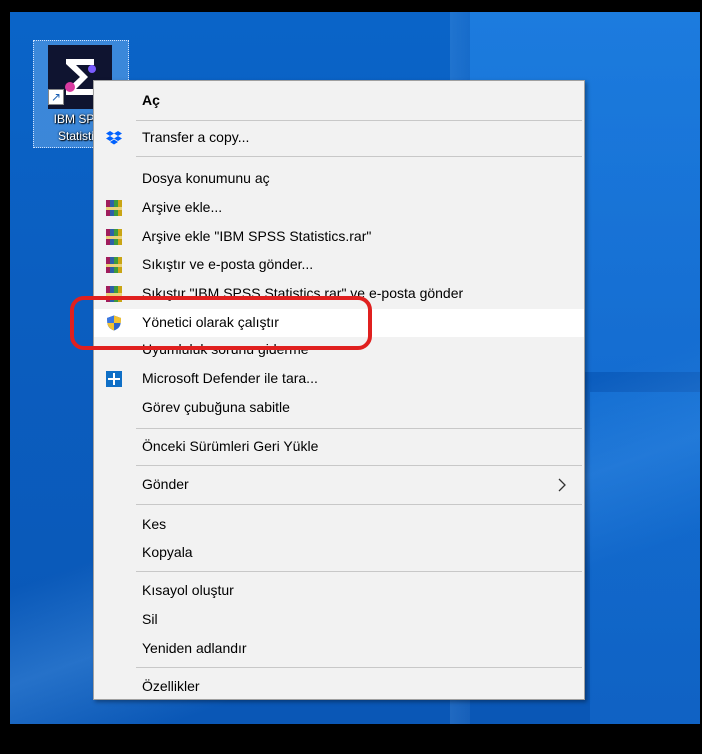 Image resolution: width=702 pixels, height=754 pixels. Describe the element at coordinates (171, 686) in the screenshot. I see `menu-item-label: Özellikler` at that location.